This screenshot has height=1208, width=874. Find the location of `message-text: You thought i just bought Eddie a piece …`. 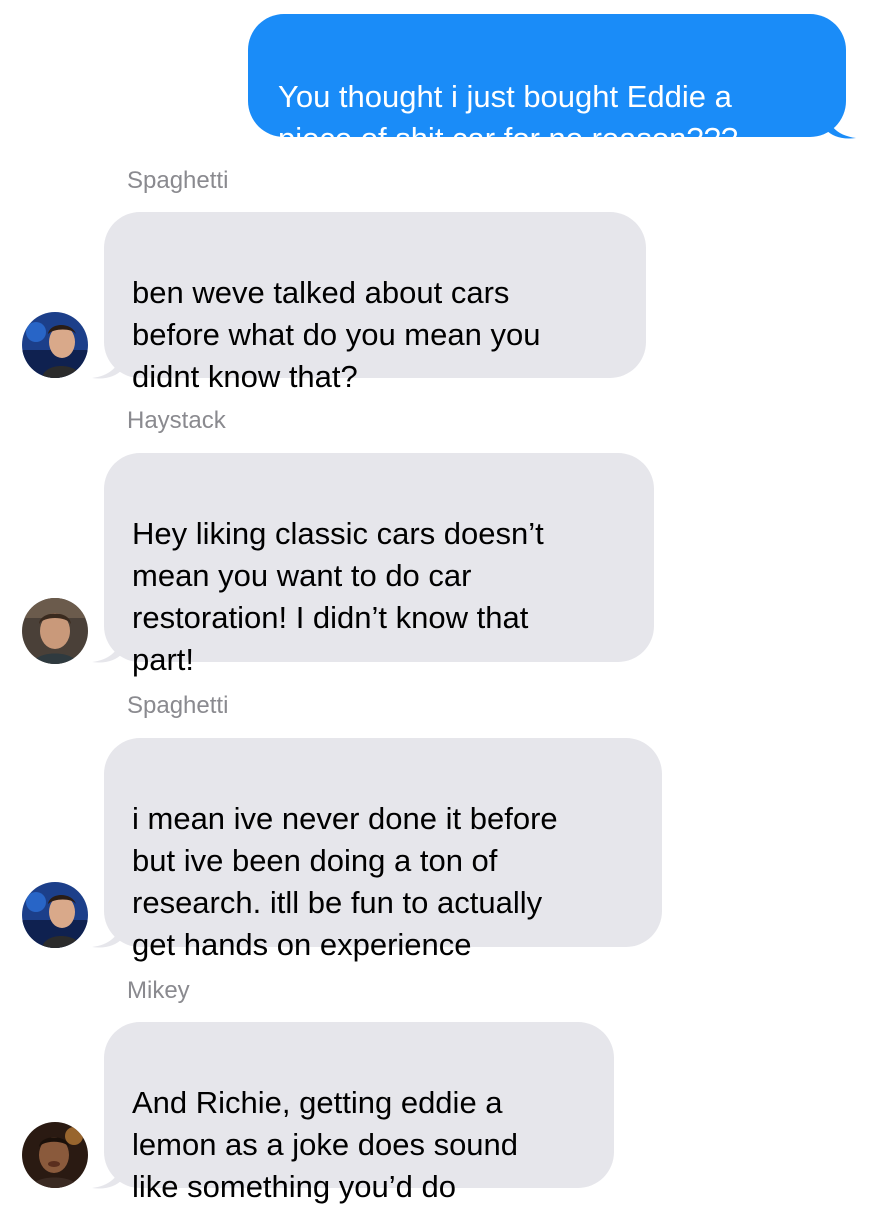

message-text: You thought i just bought Eddie a piece … is located at coordinates (508, 117).